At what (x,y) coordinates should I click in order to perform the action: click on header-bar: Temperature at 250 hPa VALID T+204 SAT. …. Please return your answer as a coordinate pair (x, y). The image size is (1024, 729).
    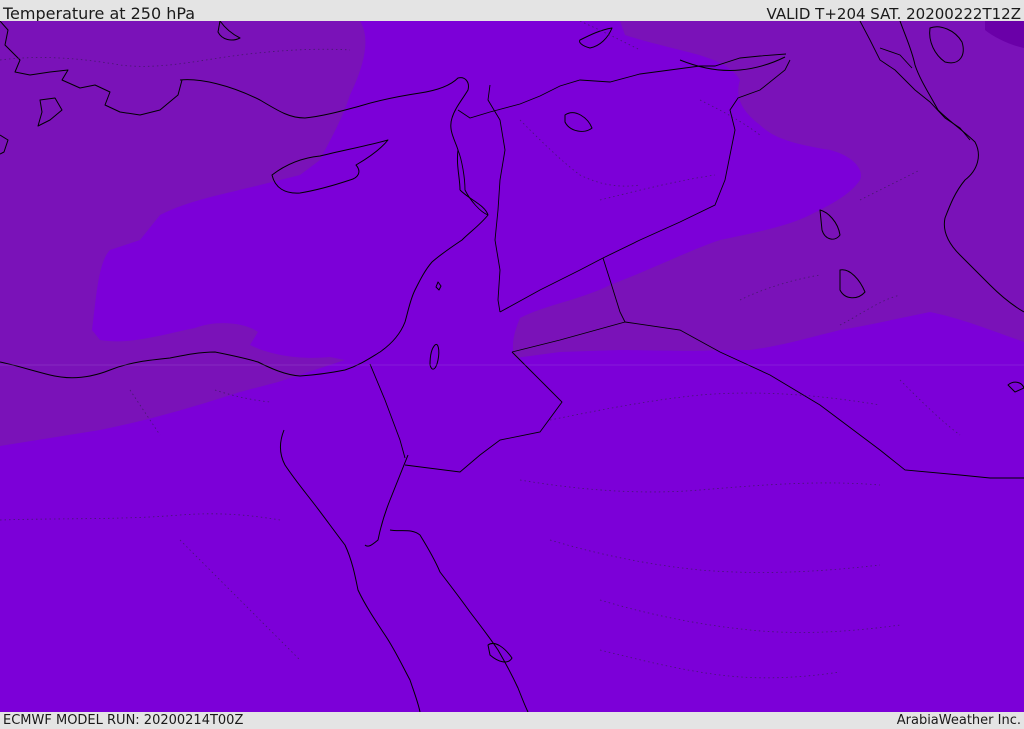
    Looking at the image, I should click on (512, 11).